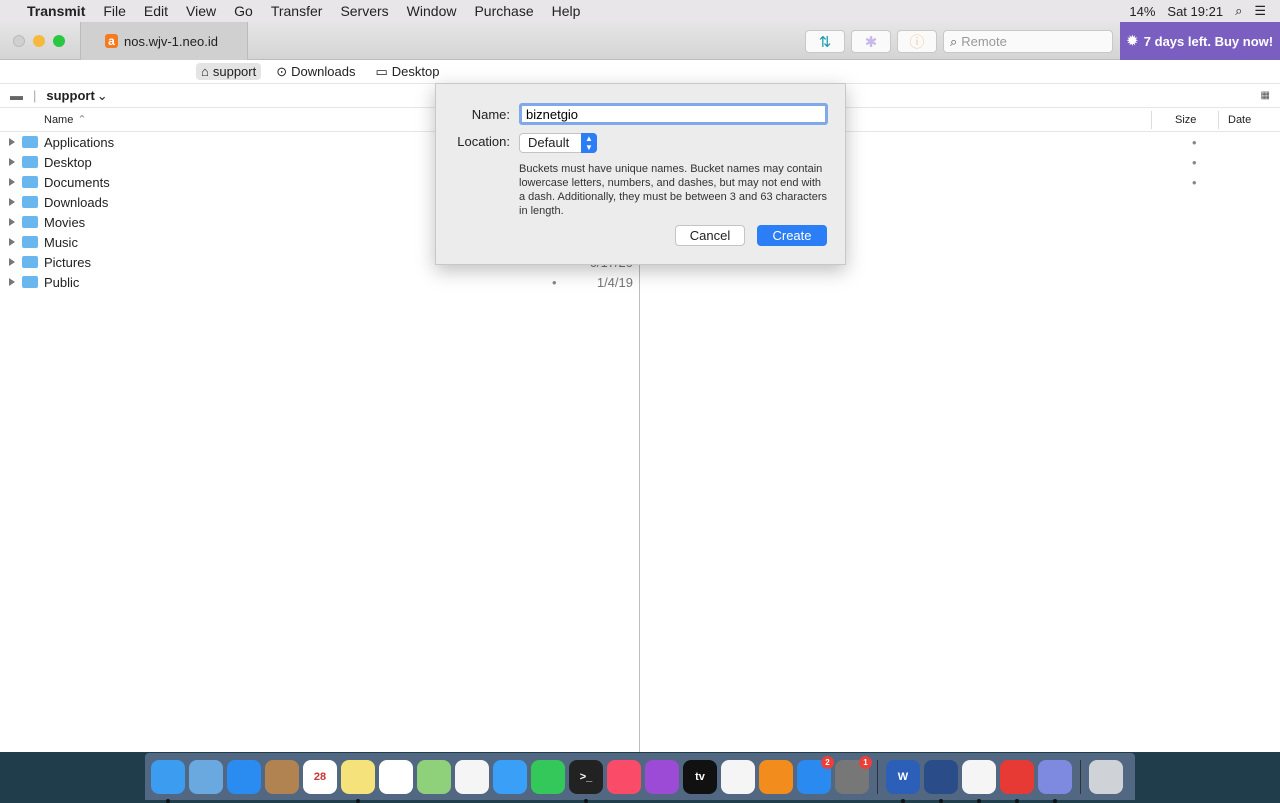  What do you see at coordinates (201, 11) in the screenshot?
I see `menu-view: View` at bounding box center [201, 11].